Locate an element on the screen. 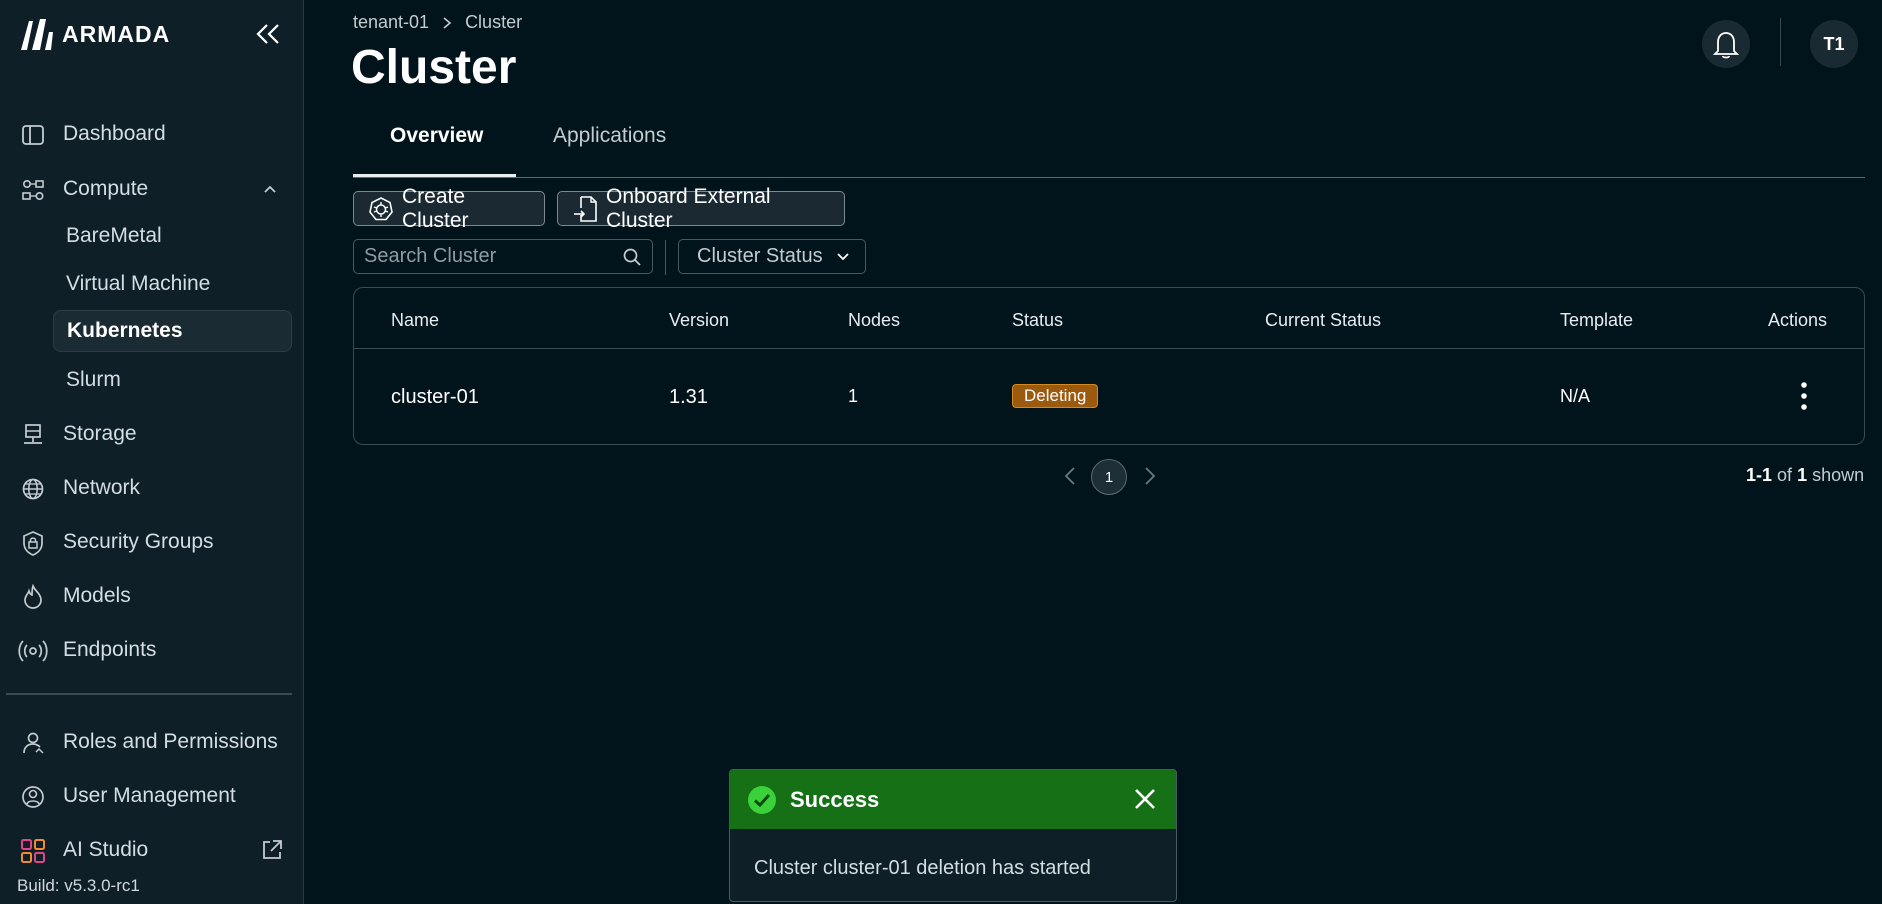  sidebar-item-label: Compute is located at coordinates (106, 188).